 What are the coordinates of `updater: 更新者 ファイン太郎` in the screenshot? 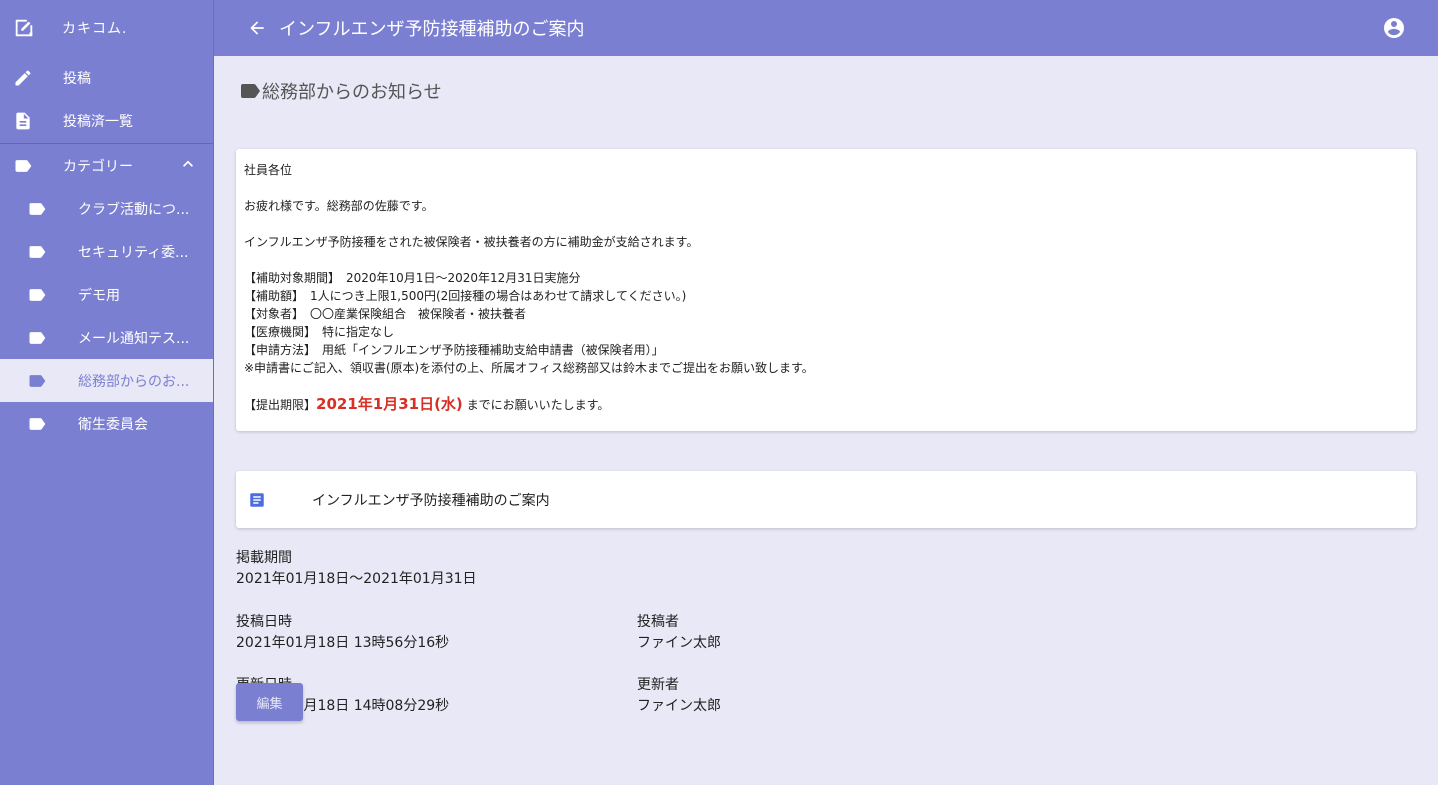 It's located at (679, 696).